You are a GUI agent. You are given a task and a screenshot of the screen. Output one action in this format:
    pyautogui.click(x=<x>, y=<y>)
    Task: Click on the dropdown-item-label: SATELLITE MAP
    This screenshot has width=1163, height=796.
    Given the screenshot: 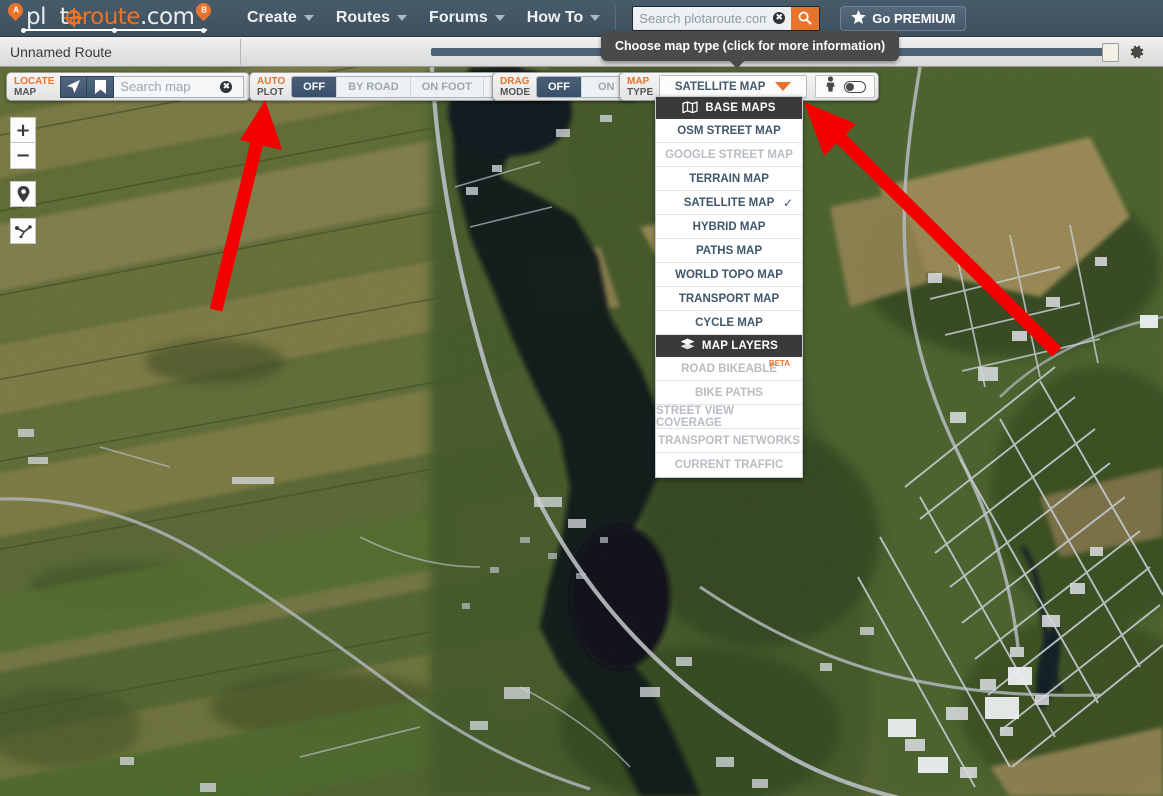 What is the action you would take?
    pyautogui.click(x=729, y=202)
    